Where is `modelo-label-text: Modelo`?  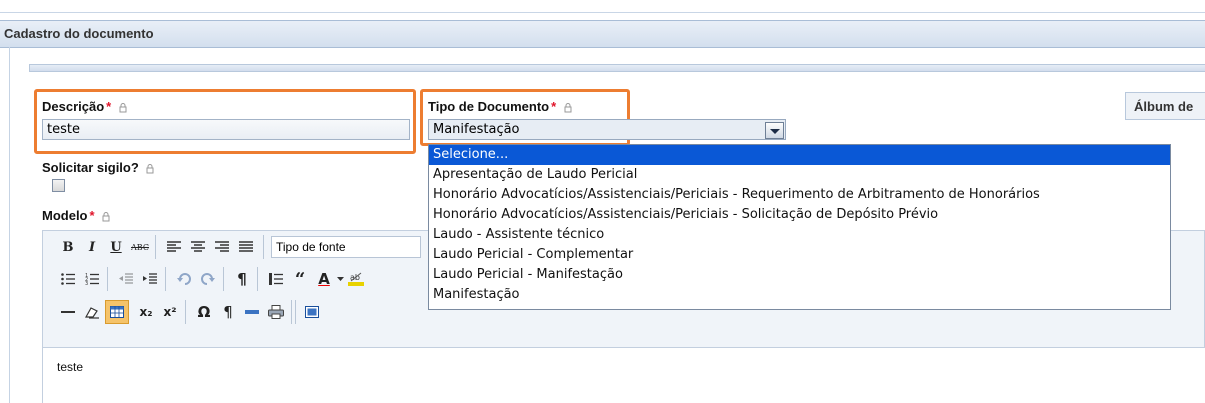 modelo-label-text: Modelo is located at coordinates (65, 215).